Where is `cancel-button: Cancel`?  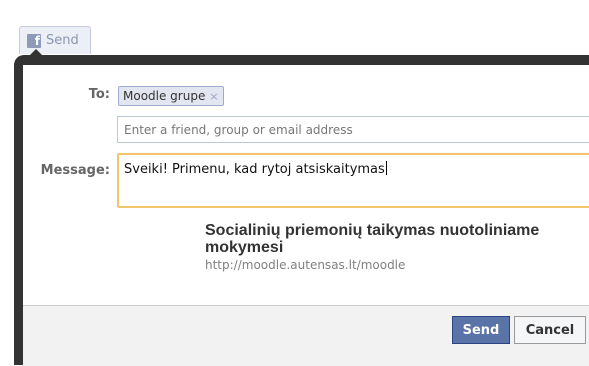 cancel-button: Cancel is located at coordinates (550, 330).